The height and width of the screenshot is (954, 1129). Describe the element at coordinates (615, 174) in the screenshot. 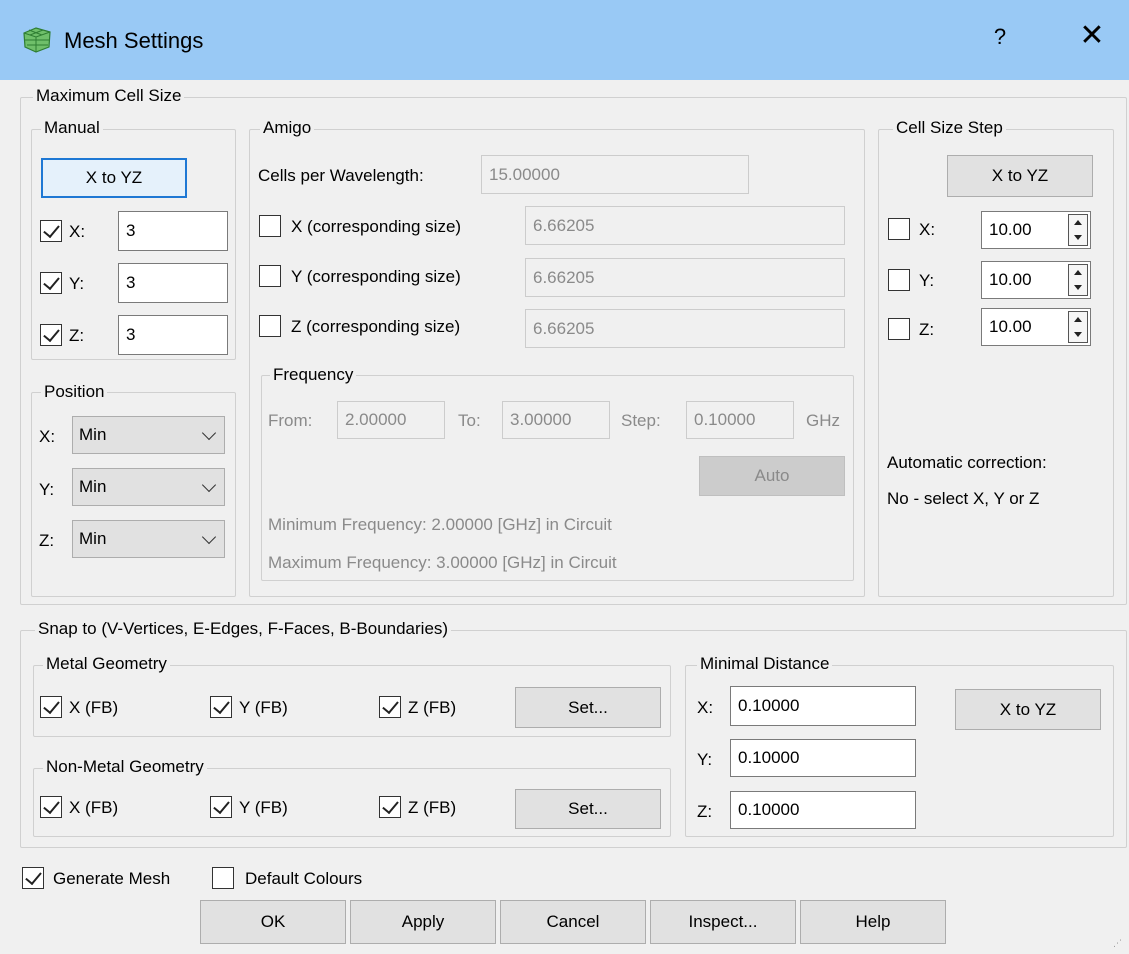

I see `cells-per-wavelength-input: 15.00000` at that location.